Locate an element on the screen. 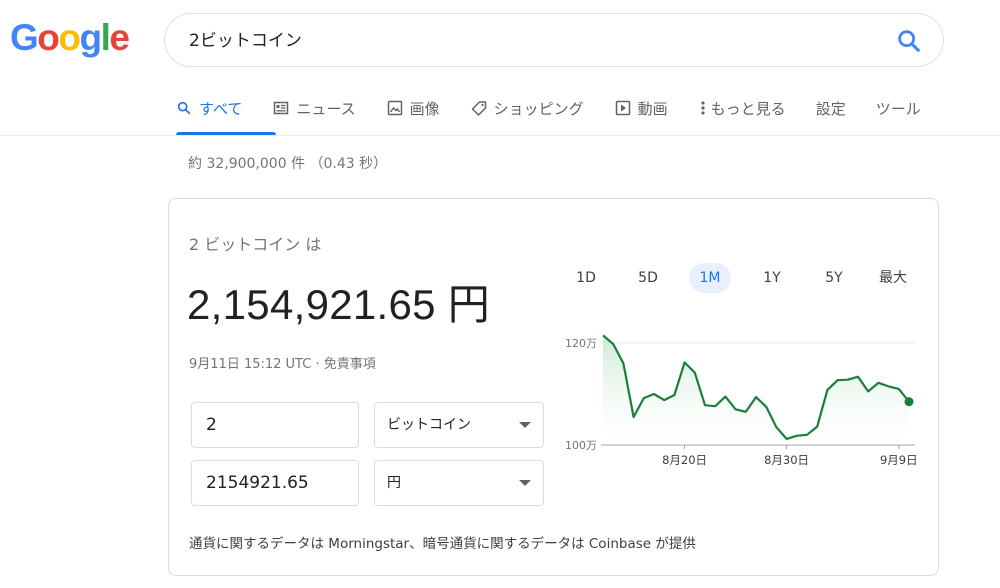 This screenshot has width=1000, height=588. price-chart: 120万 100万 8月20日 8月30日 9月9日 is located at coordinates (735, 404).